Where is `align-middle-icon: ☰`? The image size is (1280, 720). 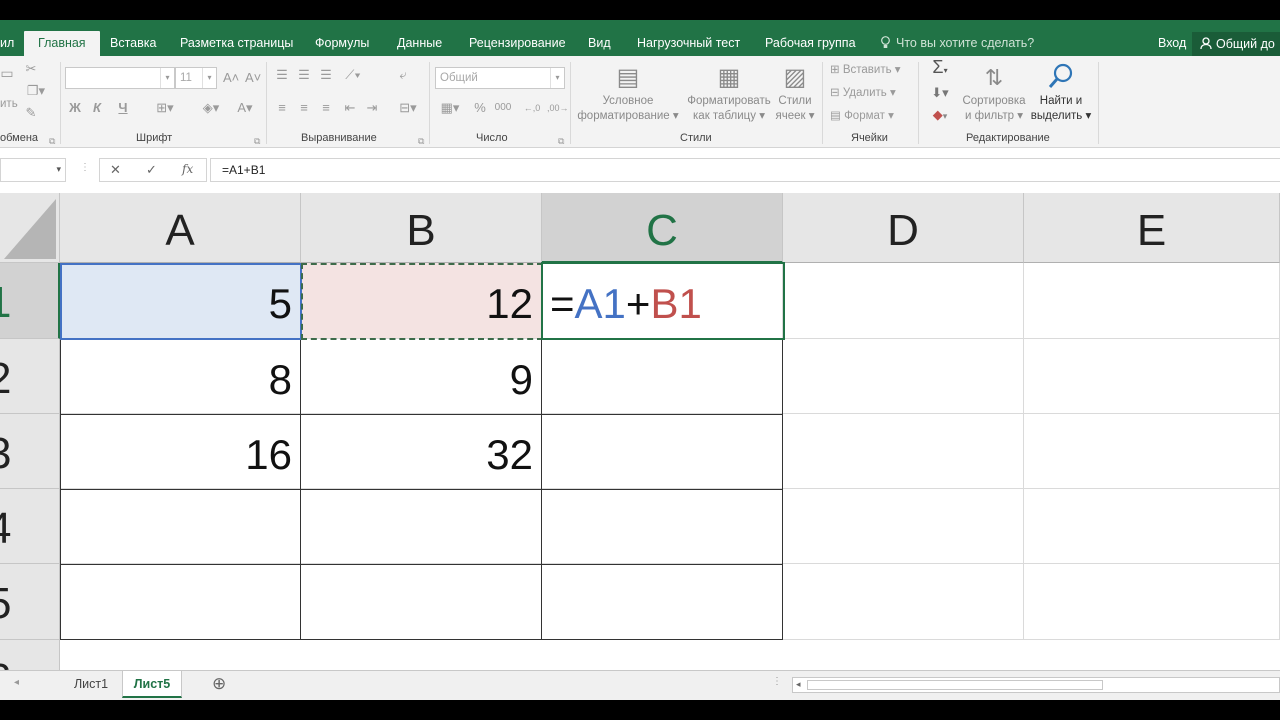
align-middle-icon: ☰ is located at coordinates (304, 75).